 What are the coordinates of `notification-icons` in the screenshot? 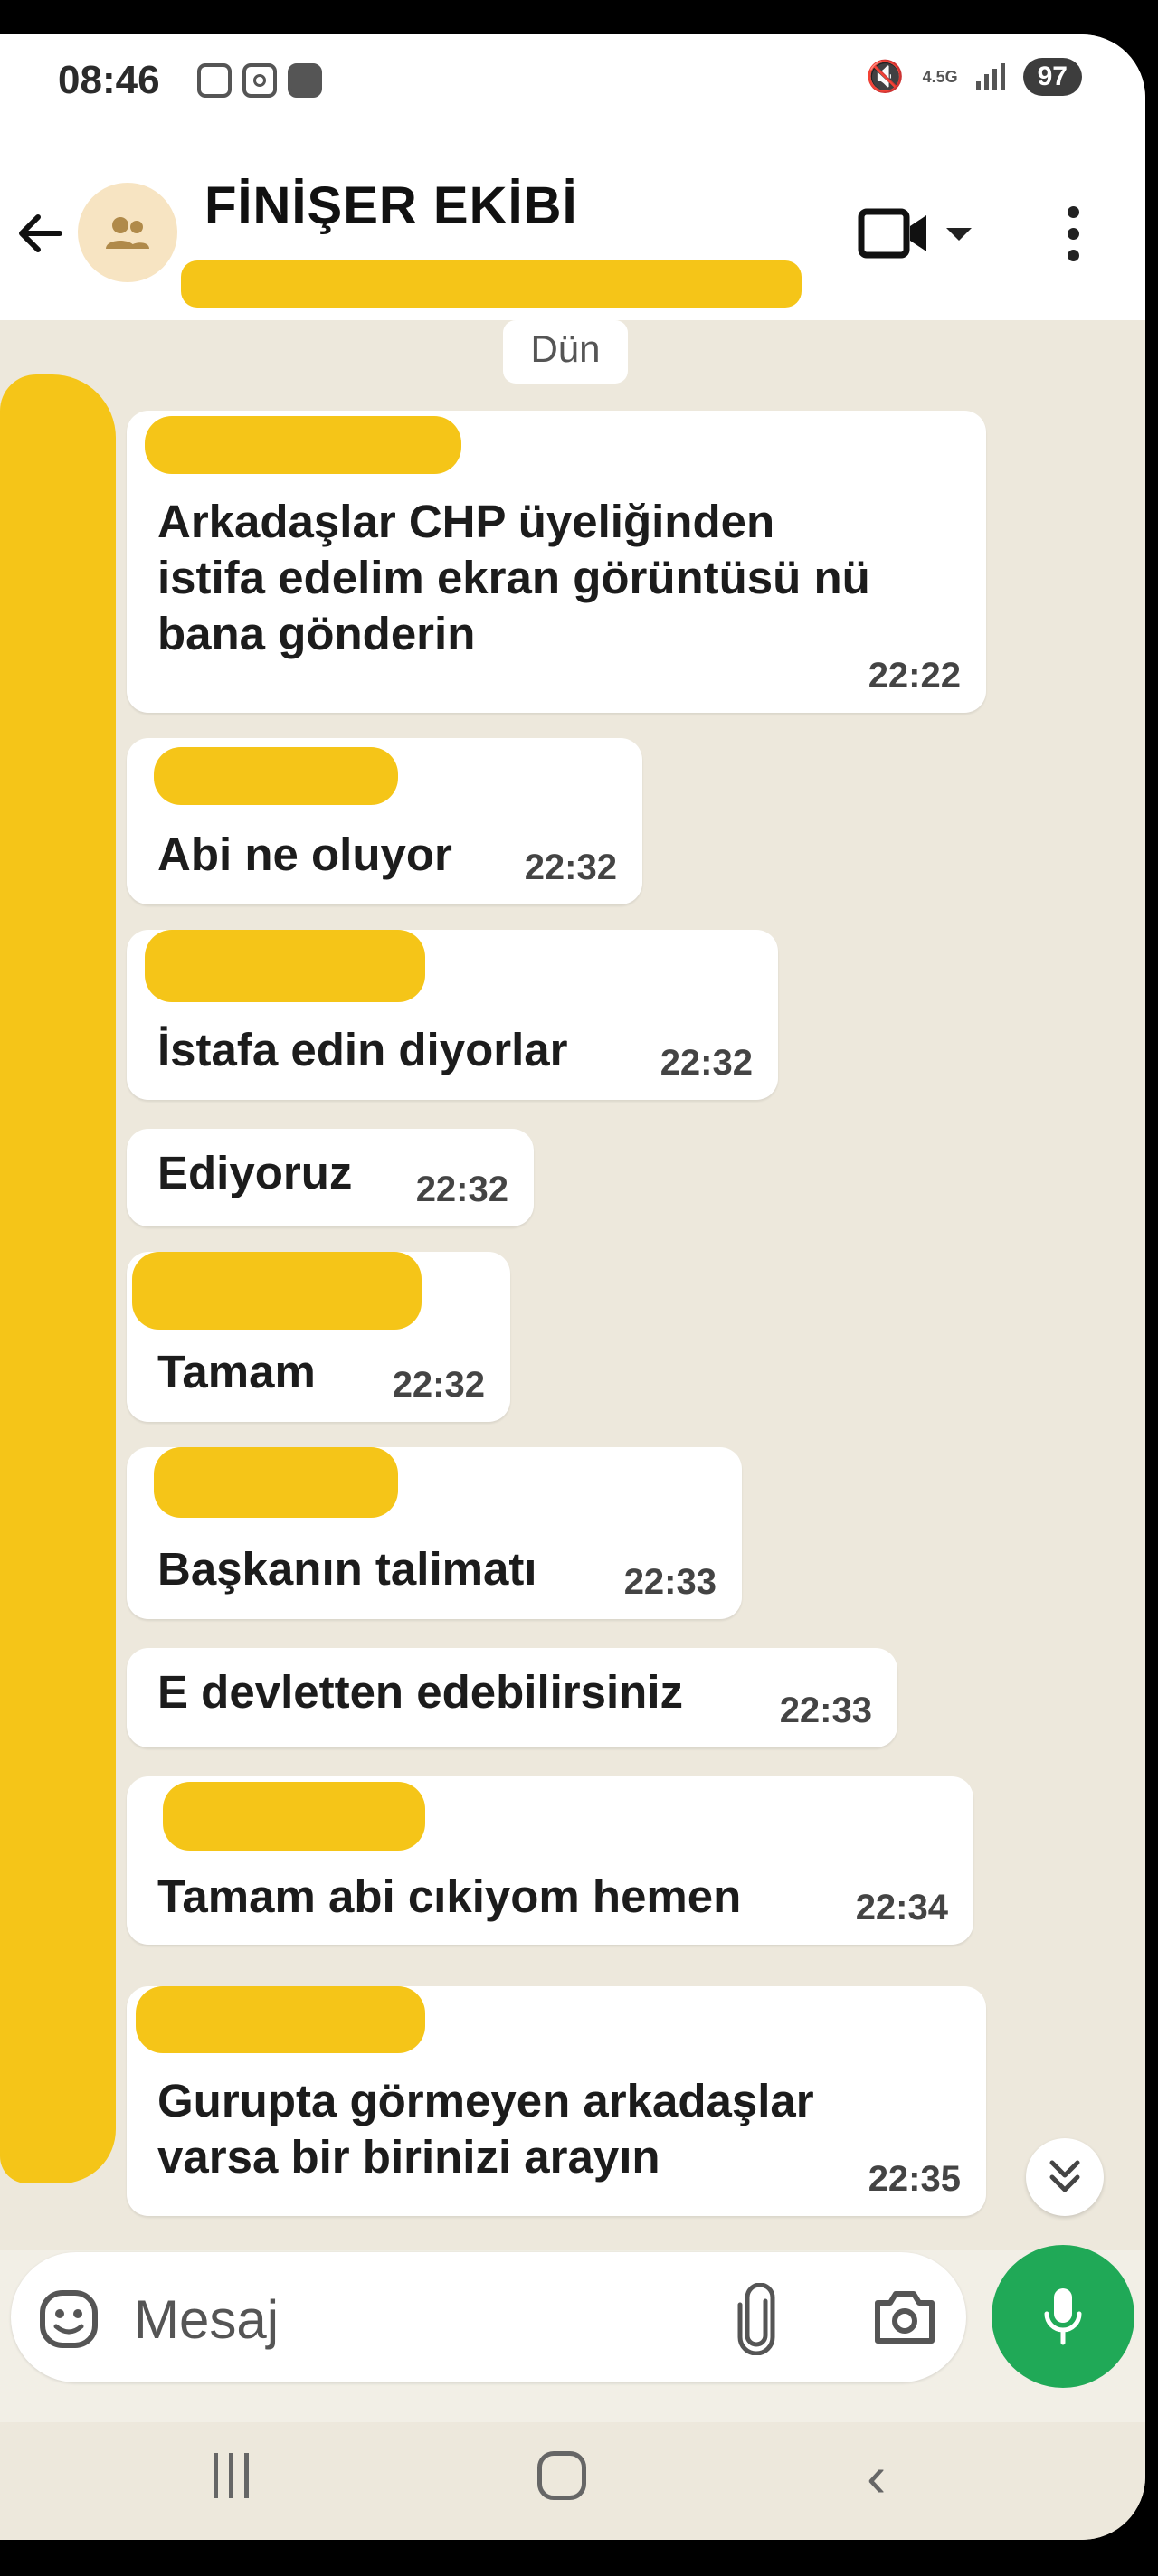 It's located at (259, 80).